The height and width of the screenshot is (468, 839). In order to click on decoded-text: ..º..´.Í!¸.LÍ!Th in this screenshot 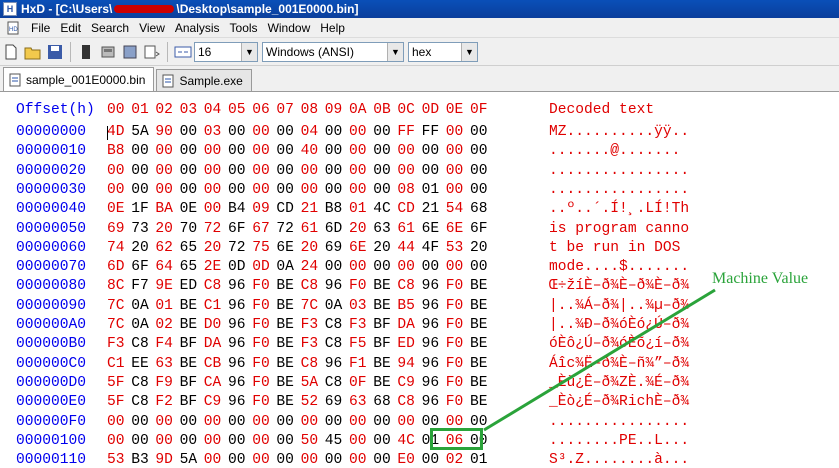, I will do `click(619, 209)`.